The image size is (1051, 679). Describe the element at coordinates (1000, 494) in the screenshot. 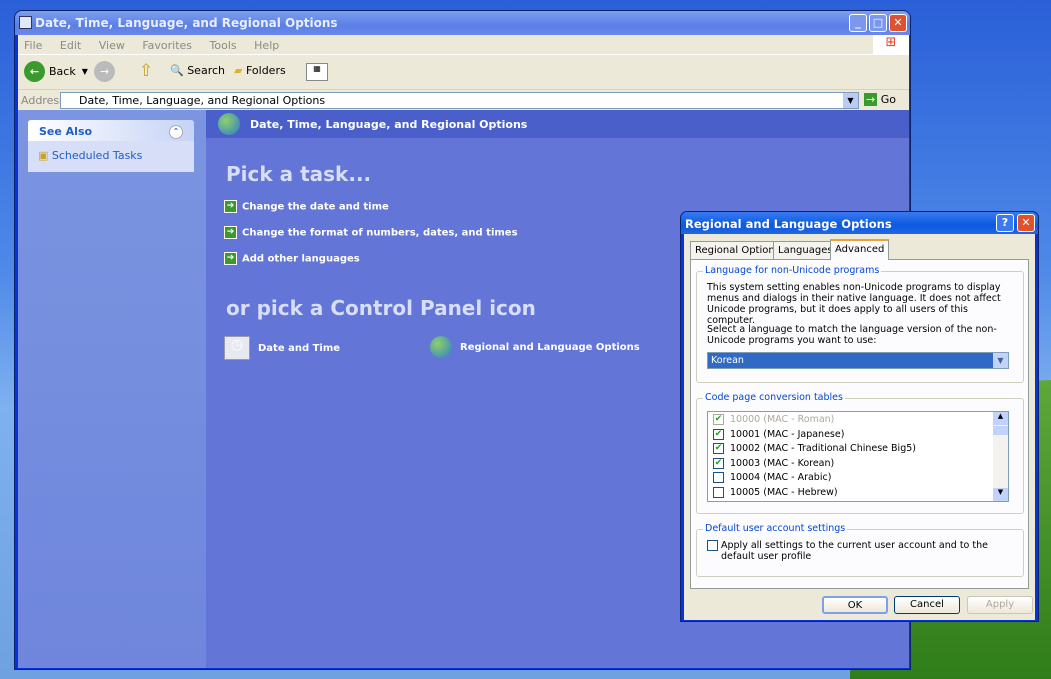

I see `scroll-down-button: ▼` at that location.